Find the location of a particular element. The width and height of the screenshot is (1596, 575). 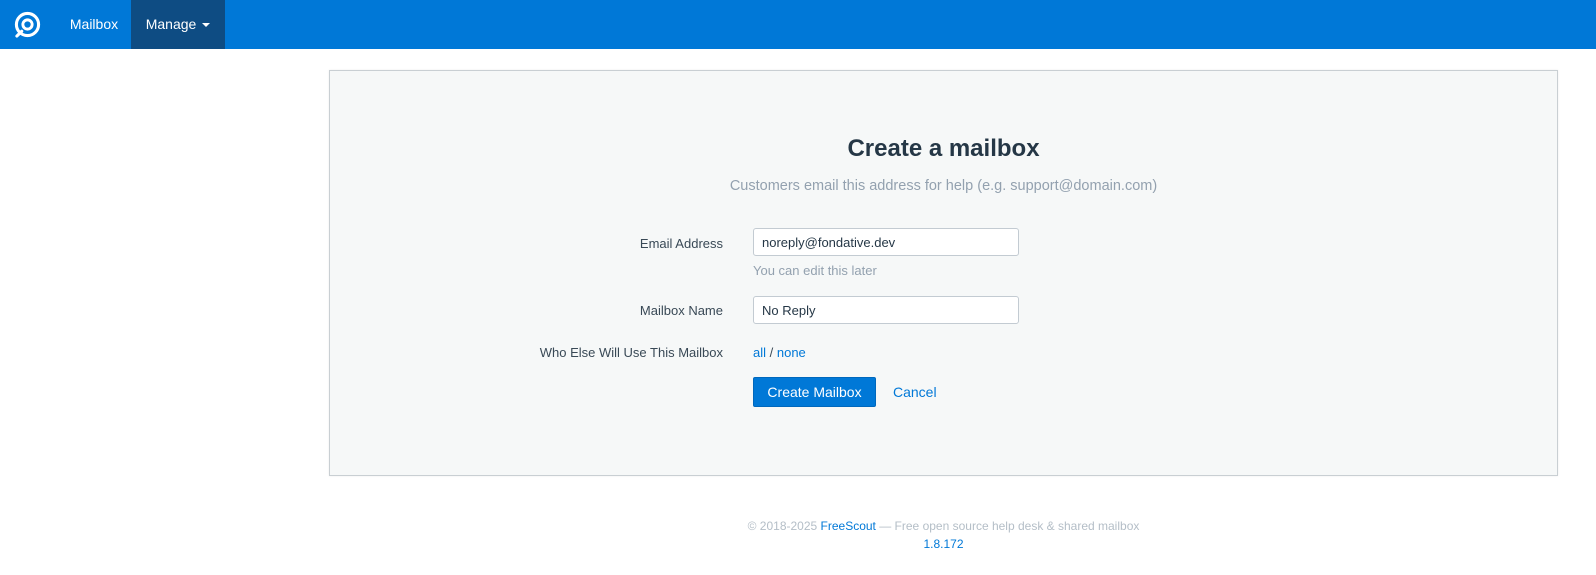

cancel-link: Cancel is located at coordinates (915, 392).